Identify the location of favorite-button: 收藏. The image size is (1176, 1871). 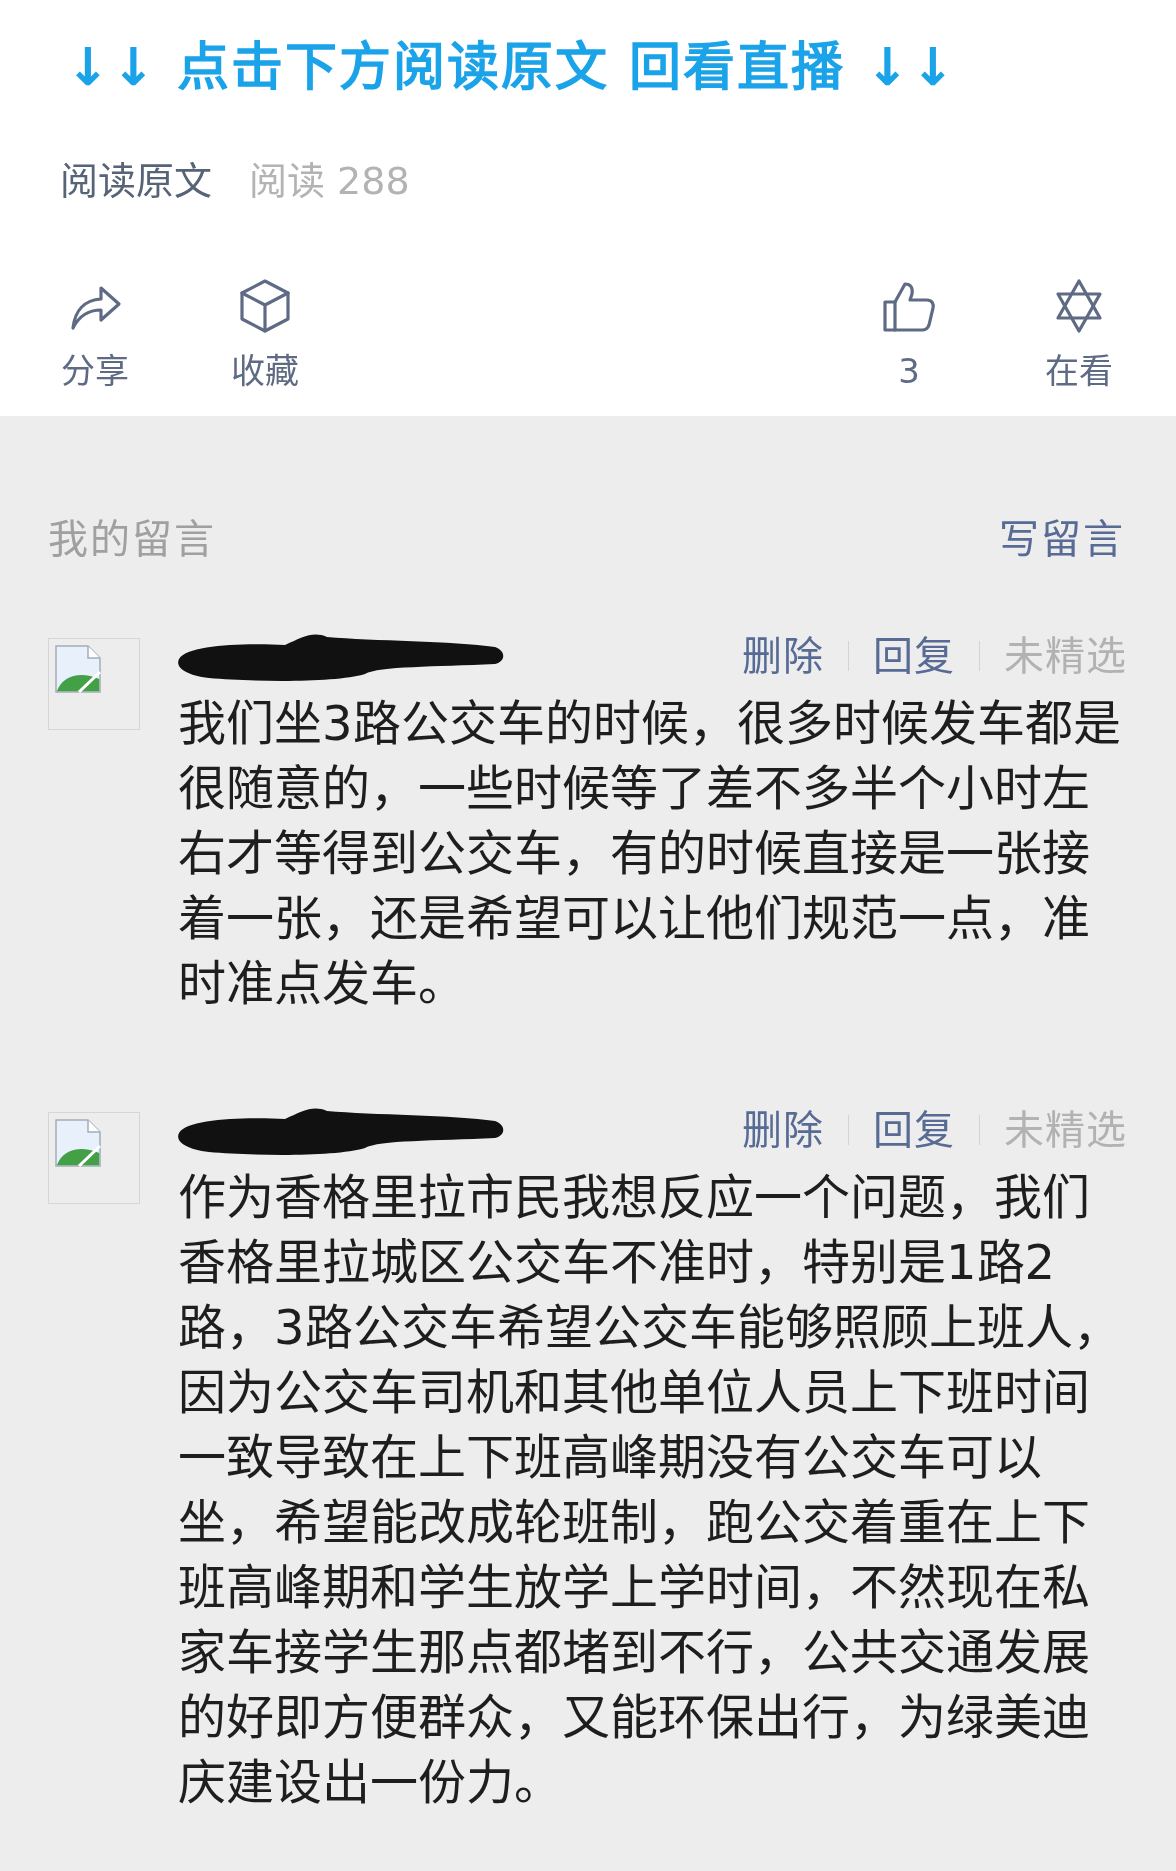
(265, 335).